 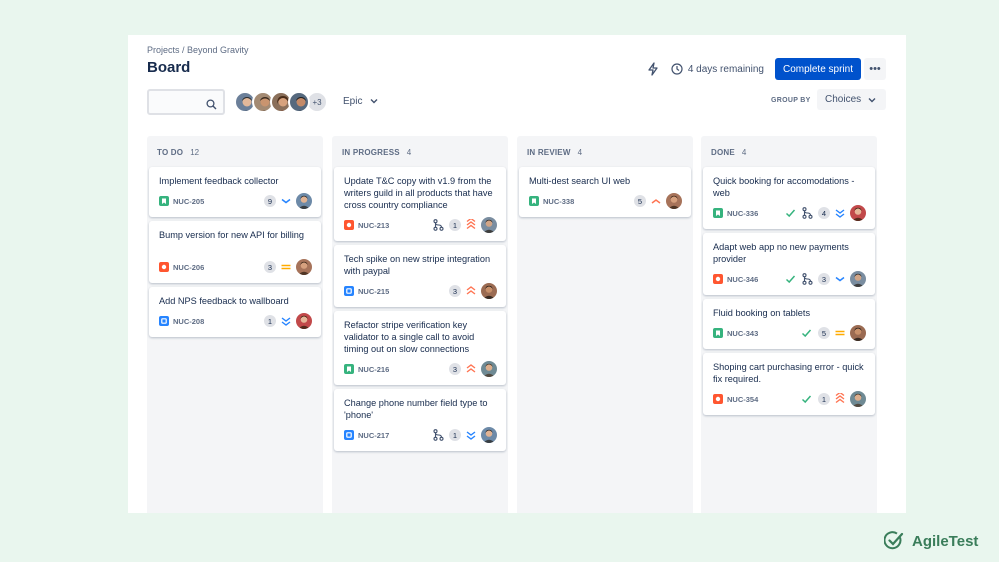 What do you see at coordinates (349, 435) in the screenshot?
I see `task-type-icon` at bounding box center [349, 435].